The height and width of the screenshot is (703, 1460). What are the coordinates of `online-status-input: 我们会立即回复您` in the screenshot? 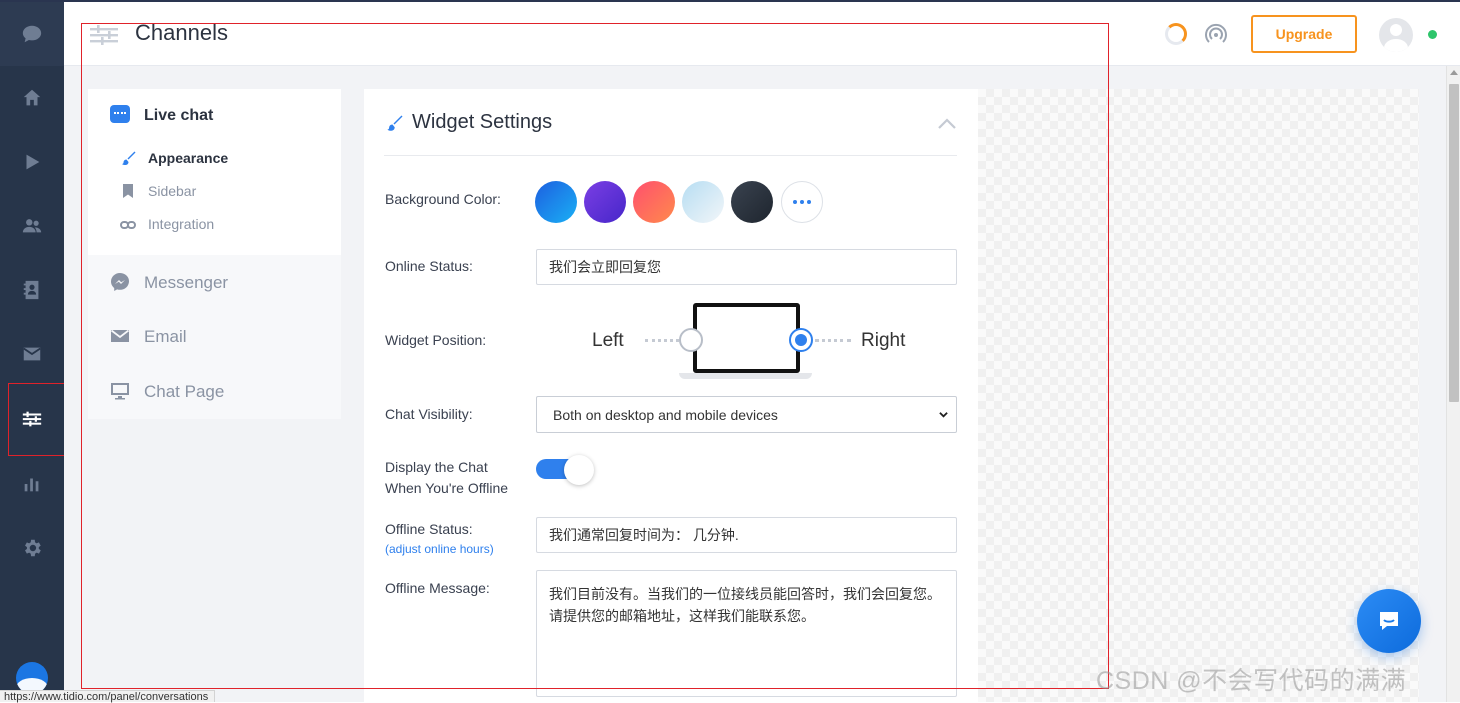 It's located at (746, 267).